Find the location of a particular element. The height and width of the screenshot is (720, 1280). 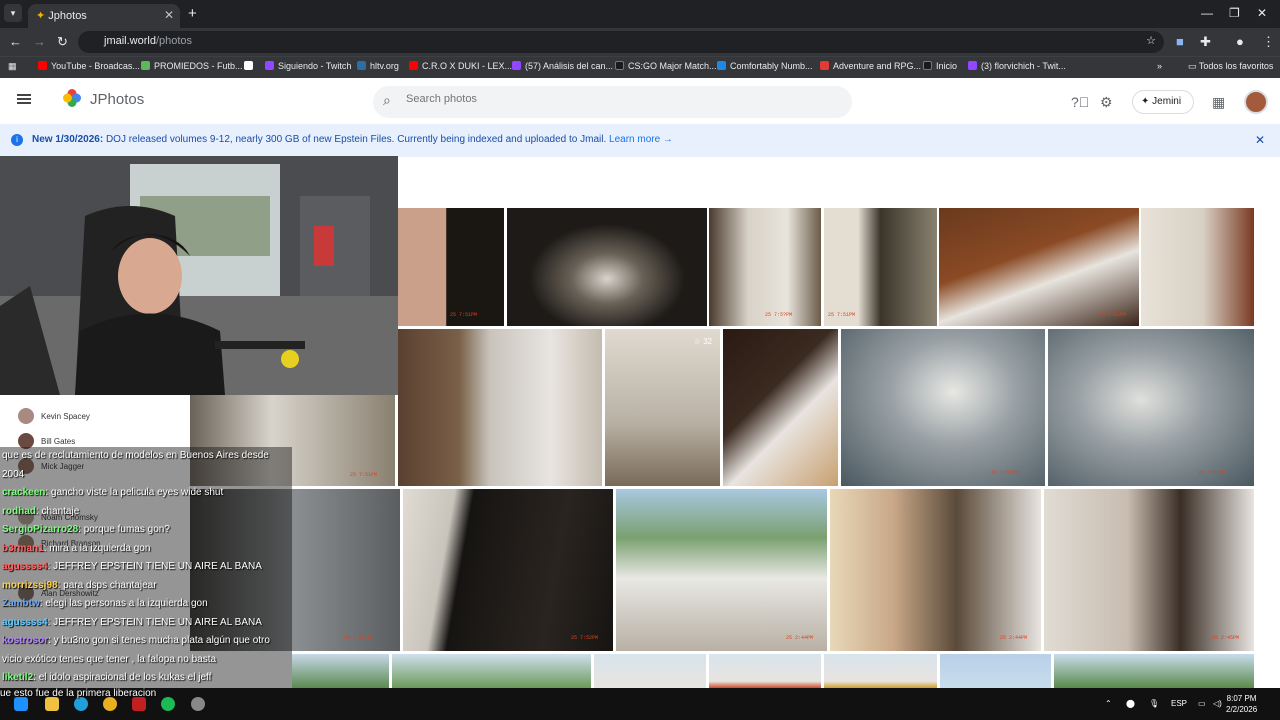

menu-dots-icon: ⋮ is located at coordinates (1268, 42).